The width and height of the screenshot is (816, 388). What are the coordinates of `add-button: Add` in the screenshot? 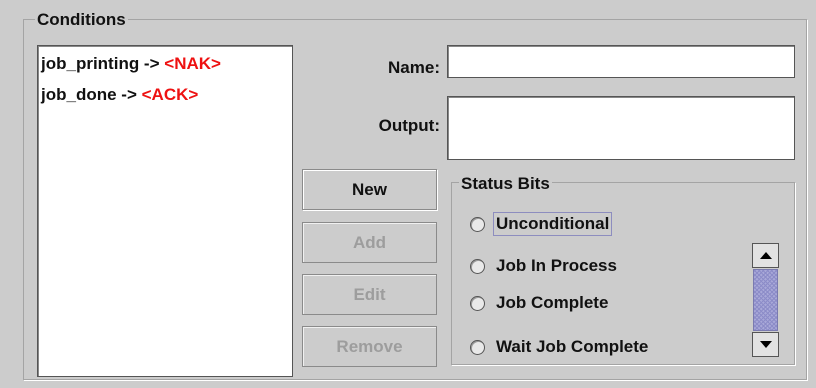 It's located at (369, 242).